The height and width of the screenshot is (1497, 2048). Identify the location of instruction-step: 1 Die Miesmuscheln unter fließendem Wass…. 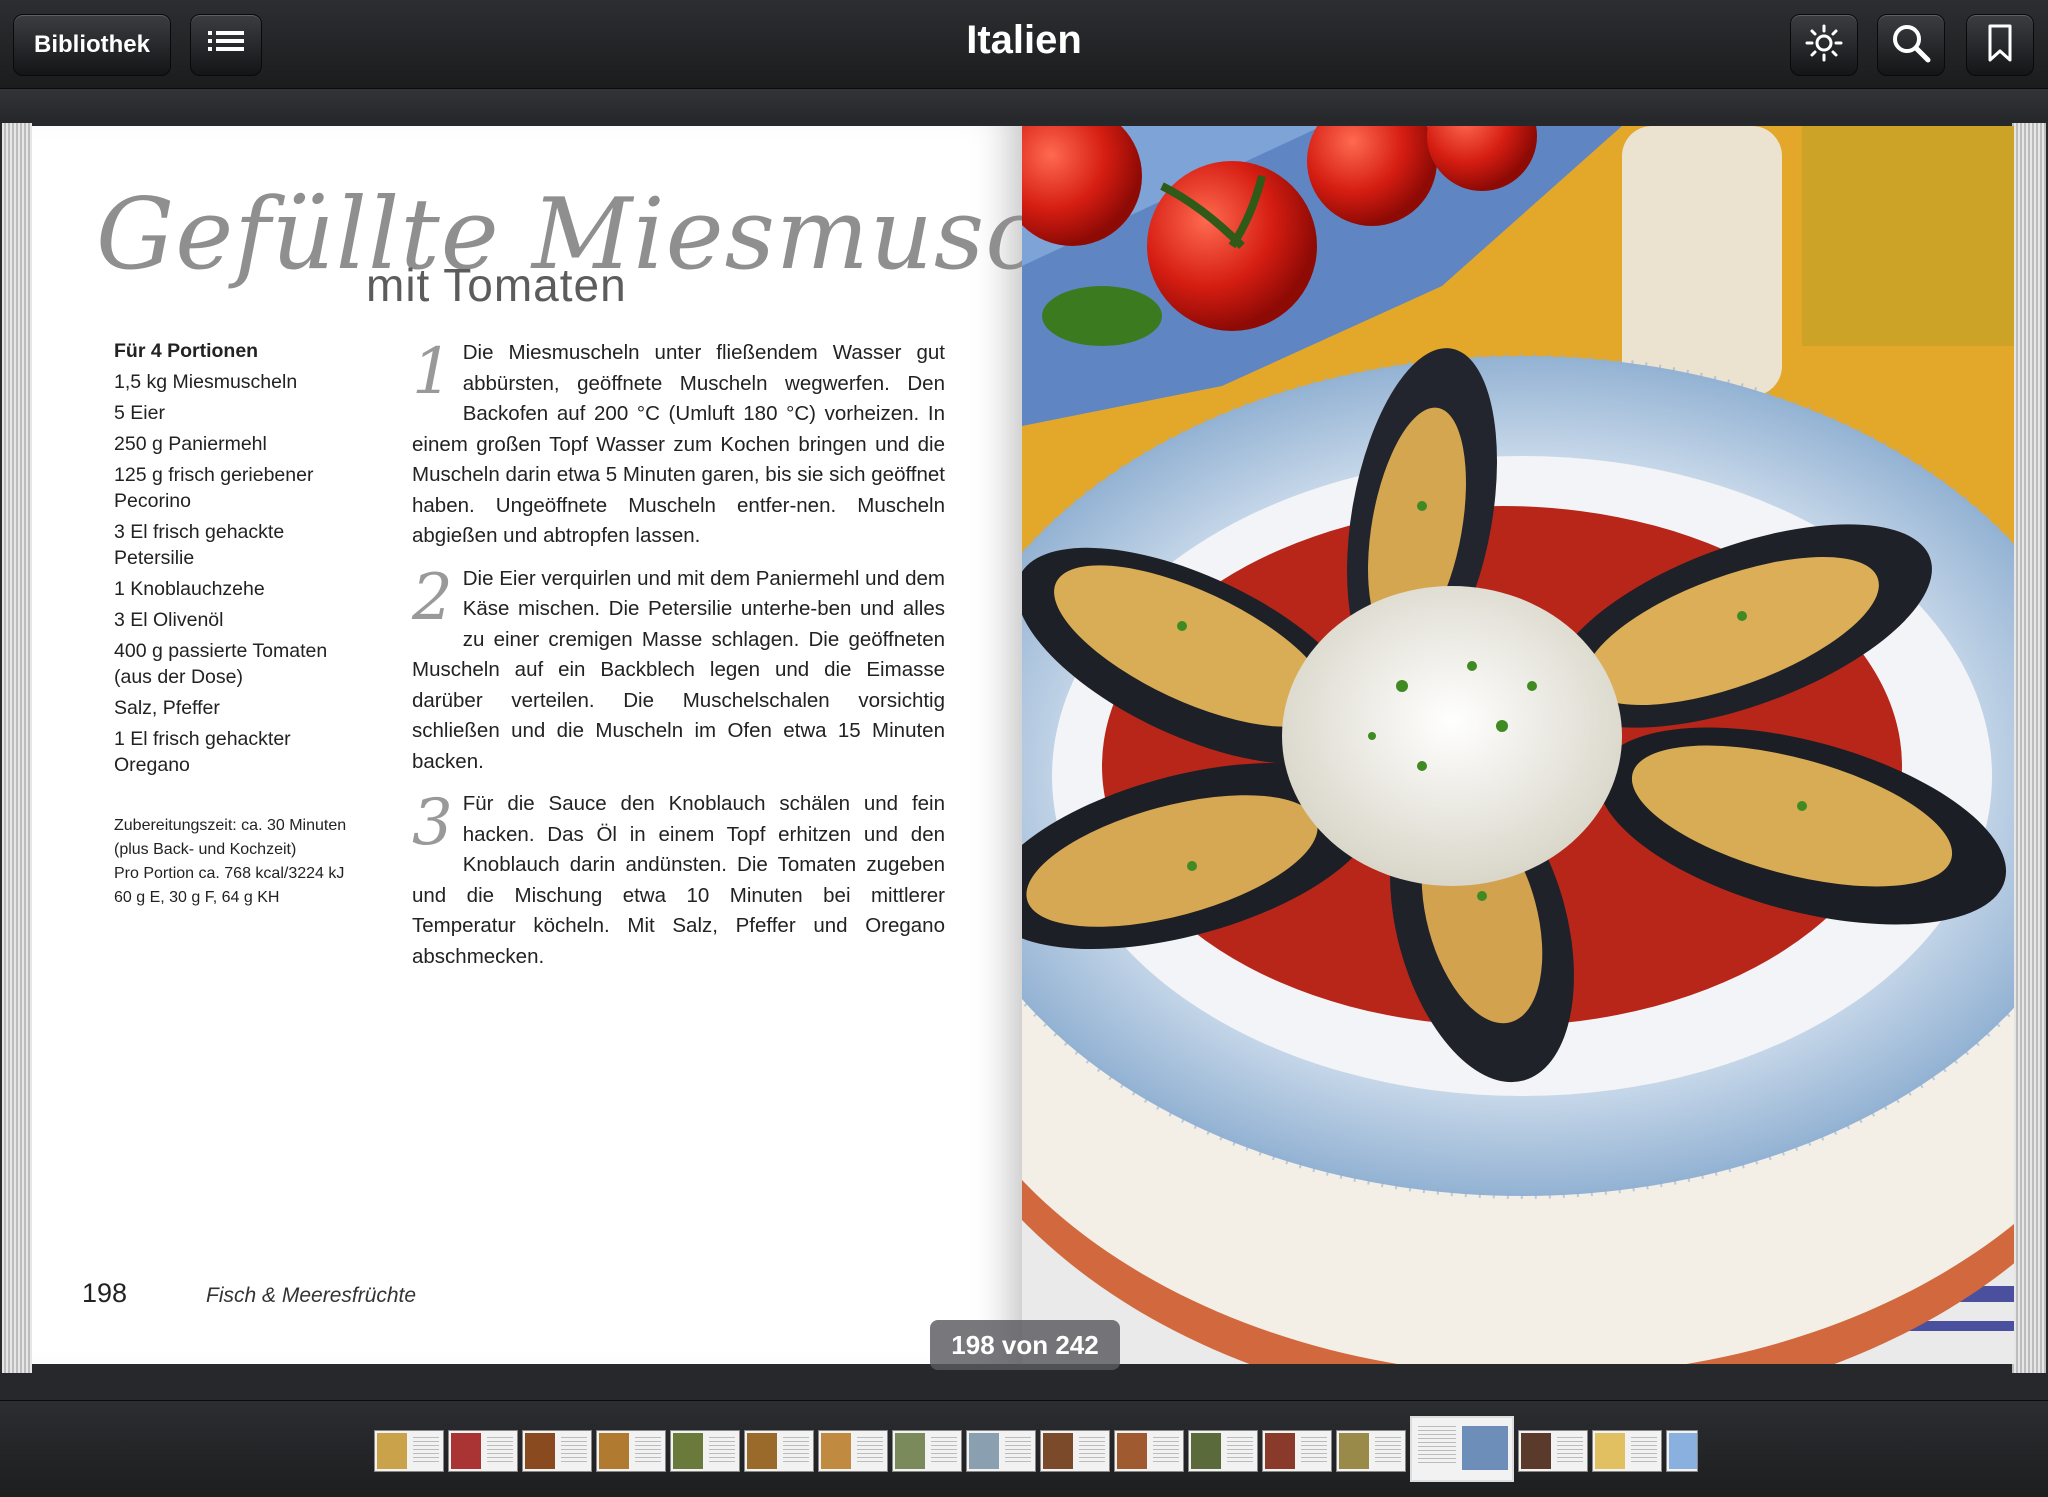
(678, 445).